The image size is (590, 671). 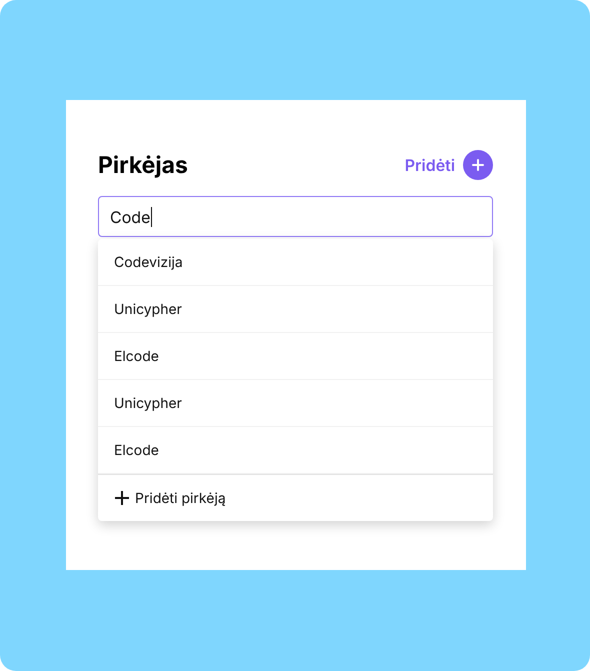 What do you see at coordinates (448, 165) in the screenshot?
I see `add-button: Pridėti` at bounding box center [448, 165].